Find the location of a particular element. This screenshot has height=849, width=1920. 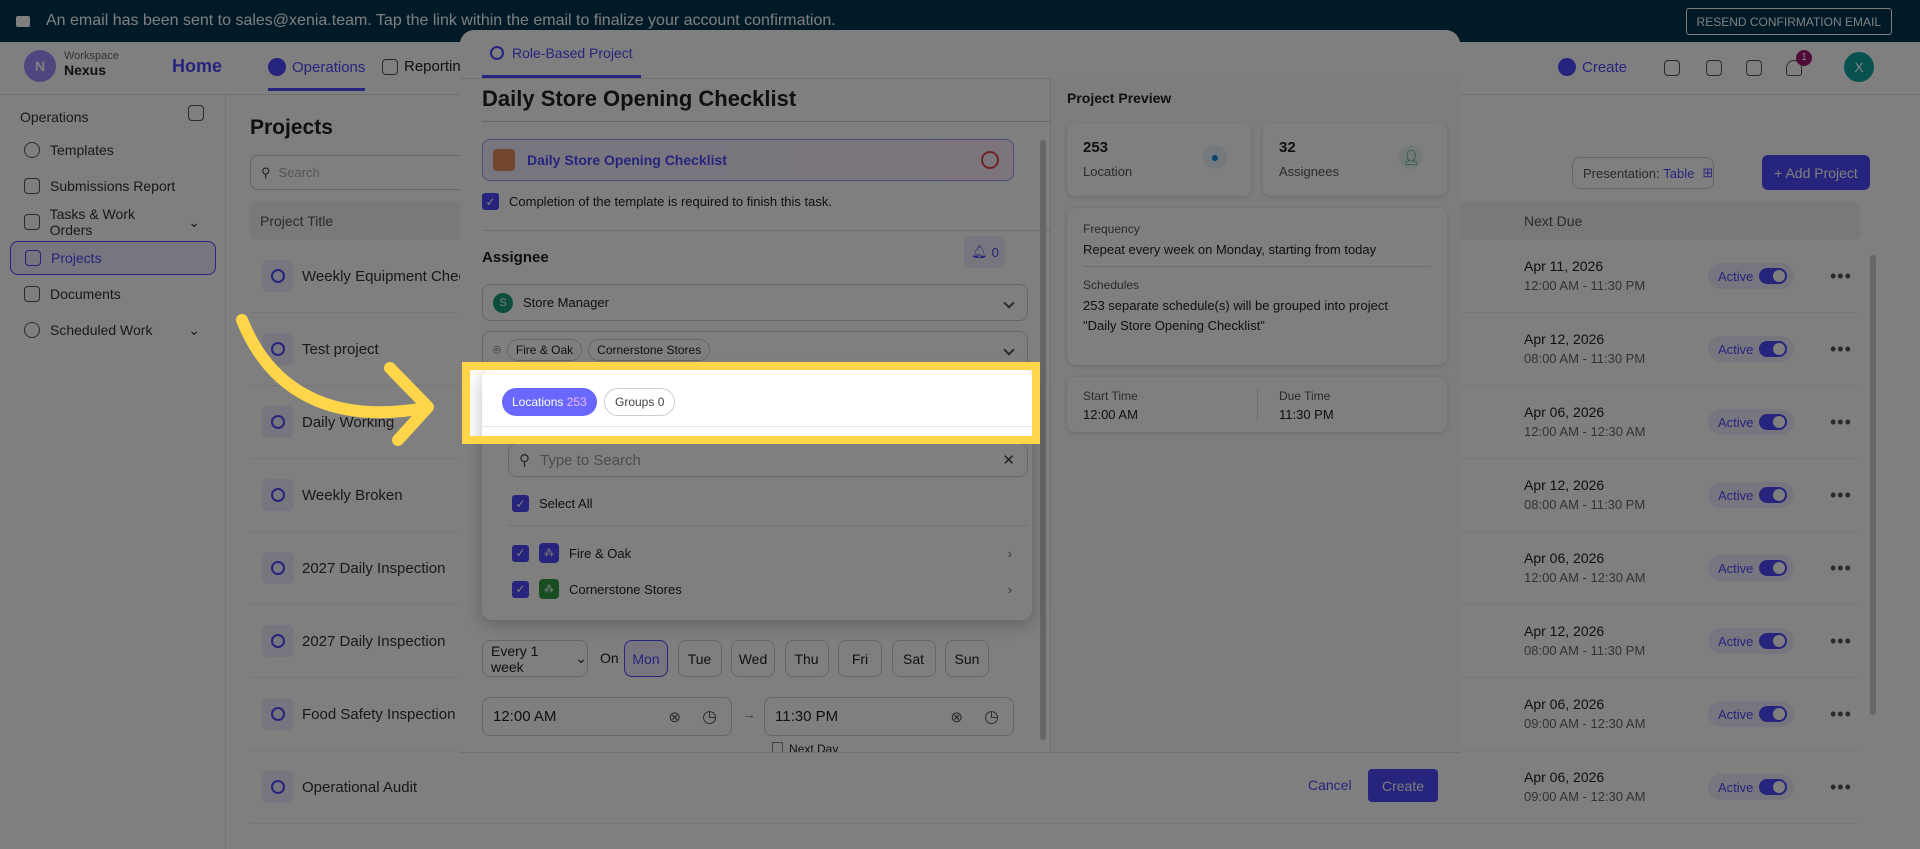

sidebar-item-documents: Documents is located at coordinates (113, 294).